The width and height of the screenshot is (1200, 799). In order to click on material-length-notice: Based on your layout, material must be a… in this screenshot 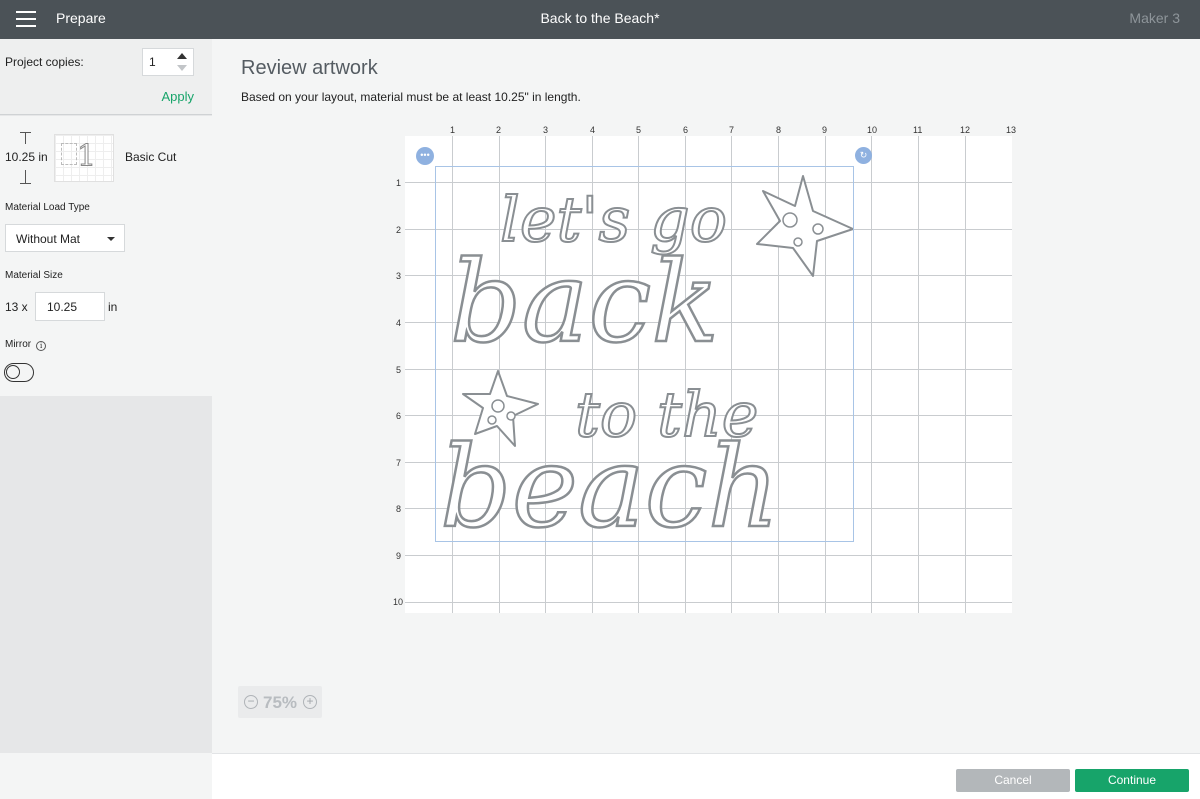, I will do `click(411, 97)`.